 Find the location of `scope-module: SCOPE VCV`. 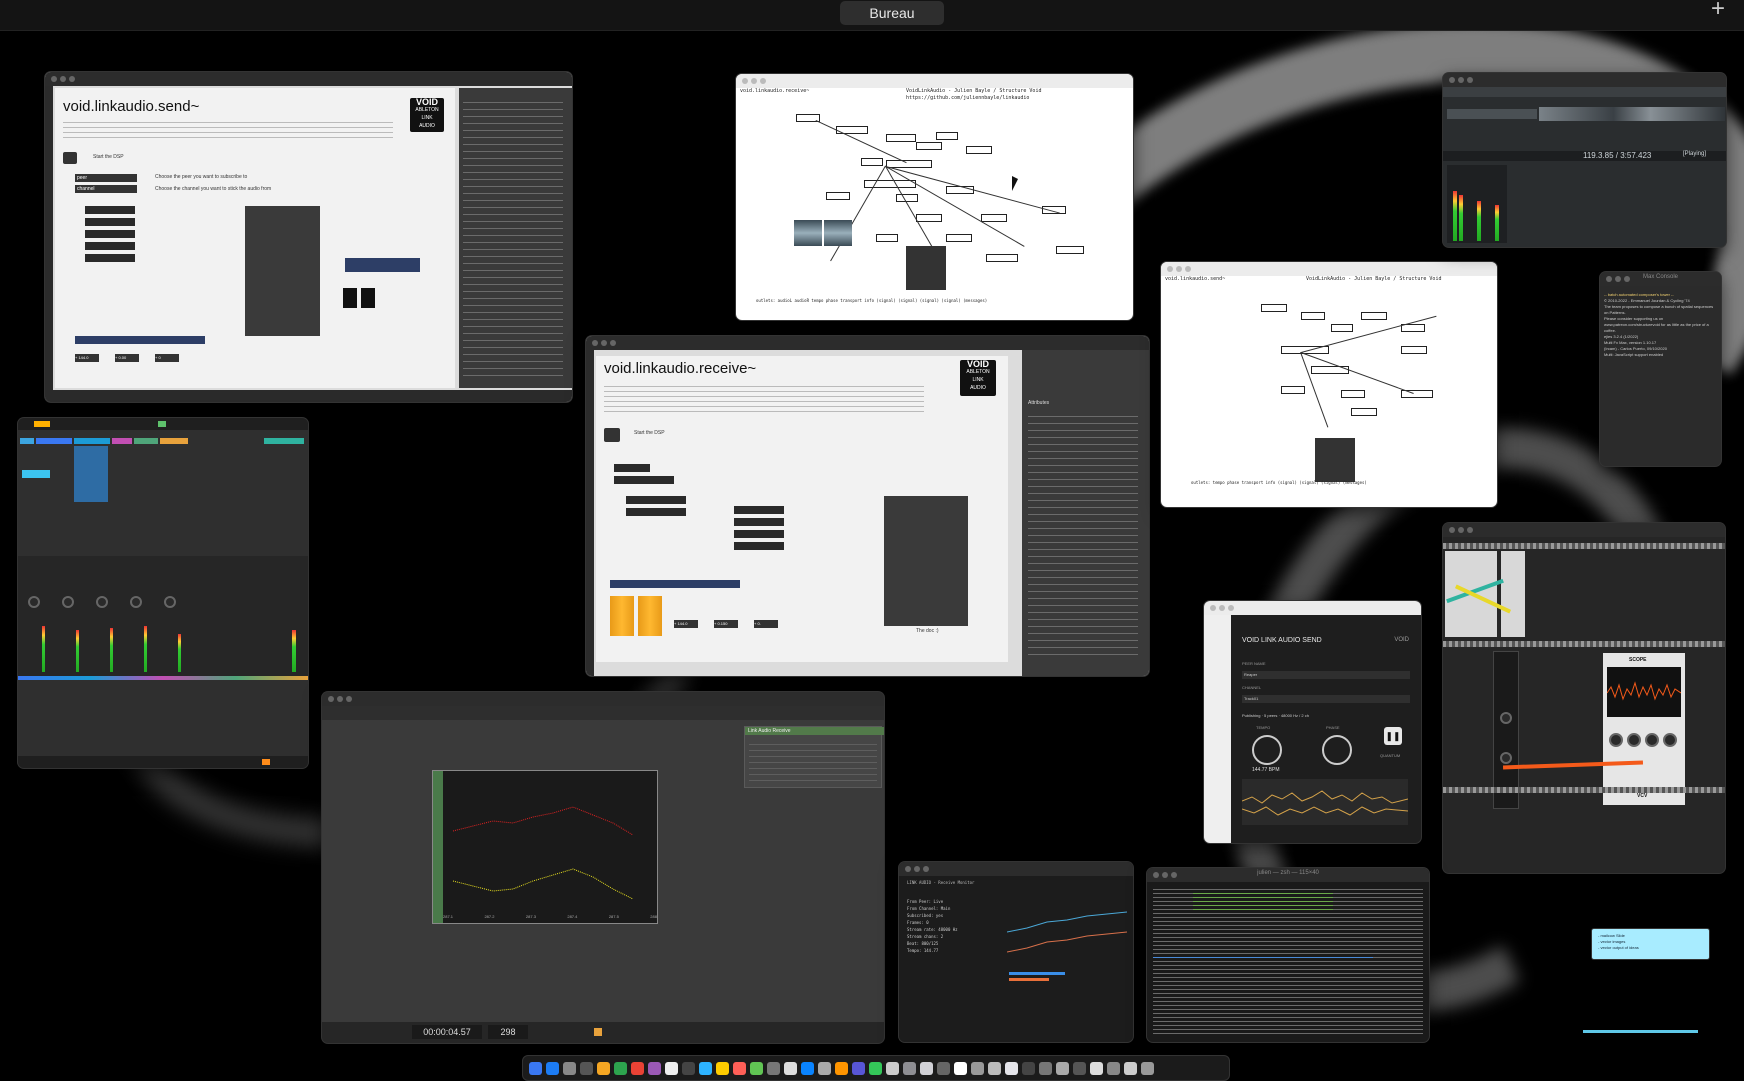

scope-module: SCOPE VCV is located at coordinates (1644, 729).